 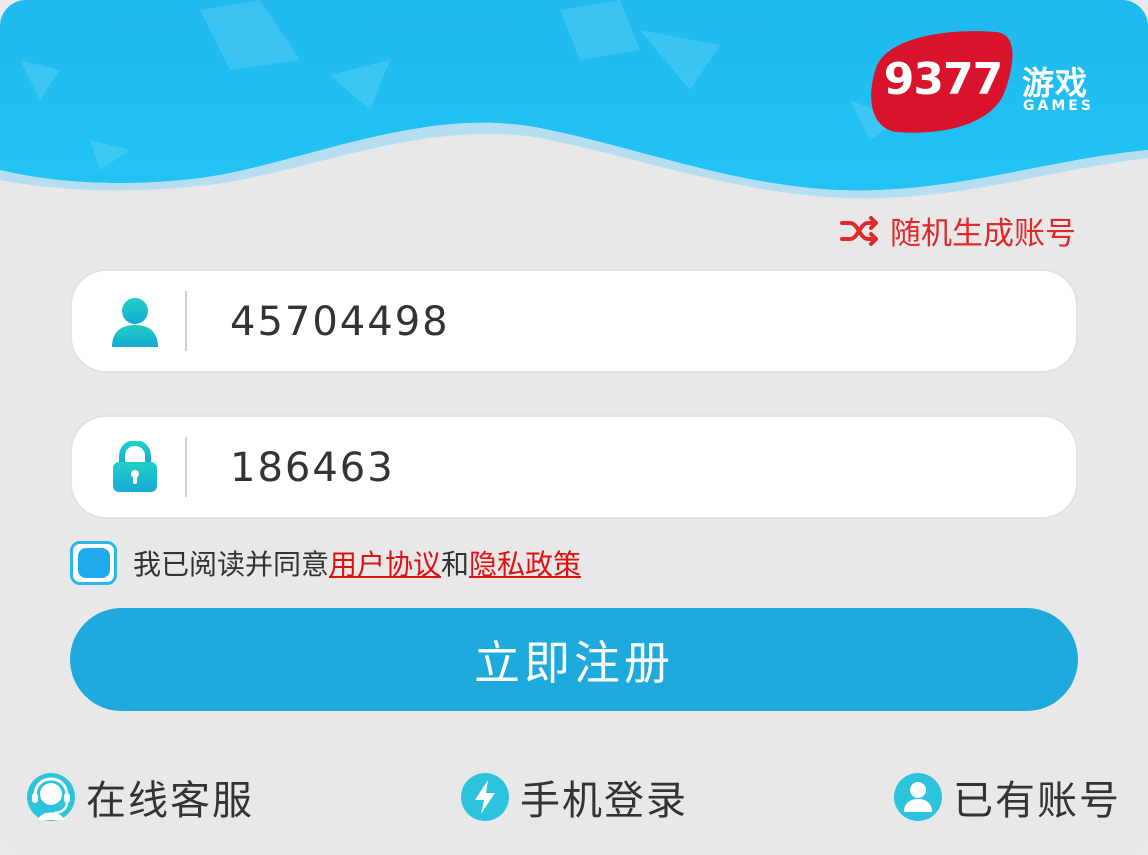 What do you see at coordinates (918, 797) in the screenshot?
I see `person-icon` at bounding box center [918, 797].